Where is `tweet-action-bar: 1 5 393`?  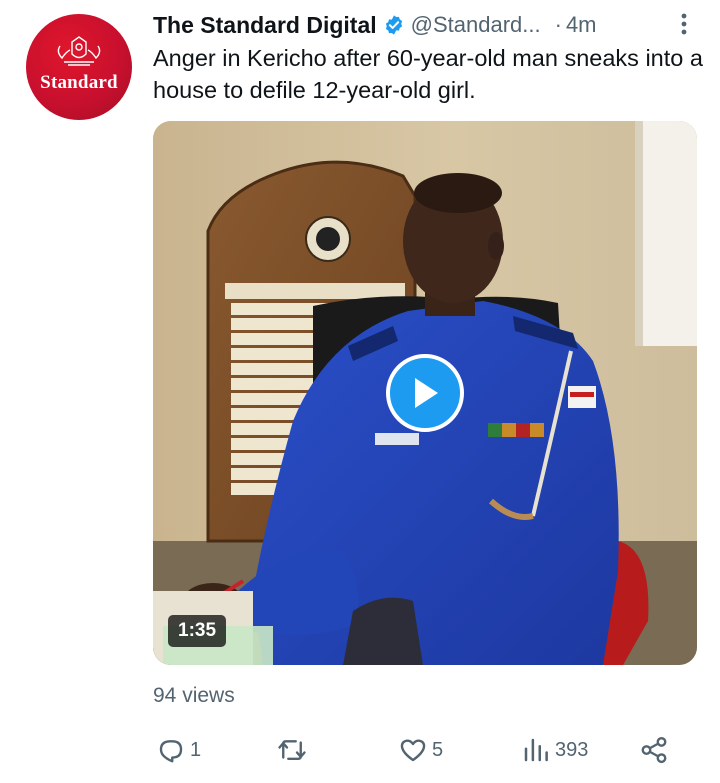 tweet-action-bar: 1 5 393 is located at coordinates (423, 750).